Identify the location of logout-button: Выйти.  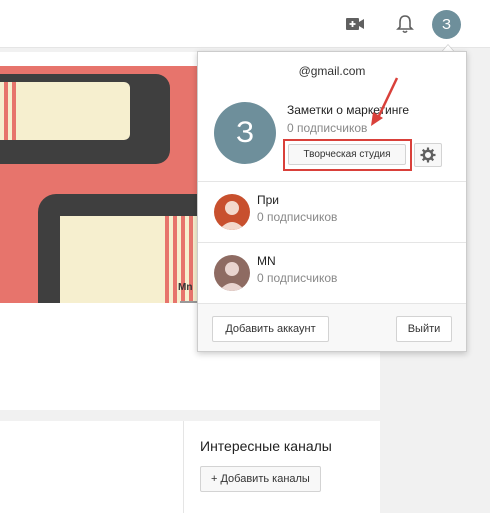
(424, 329).